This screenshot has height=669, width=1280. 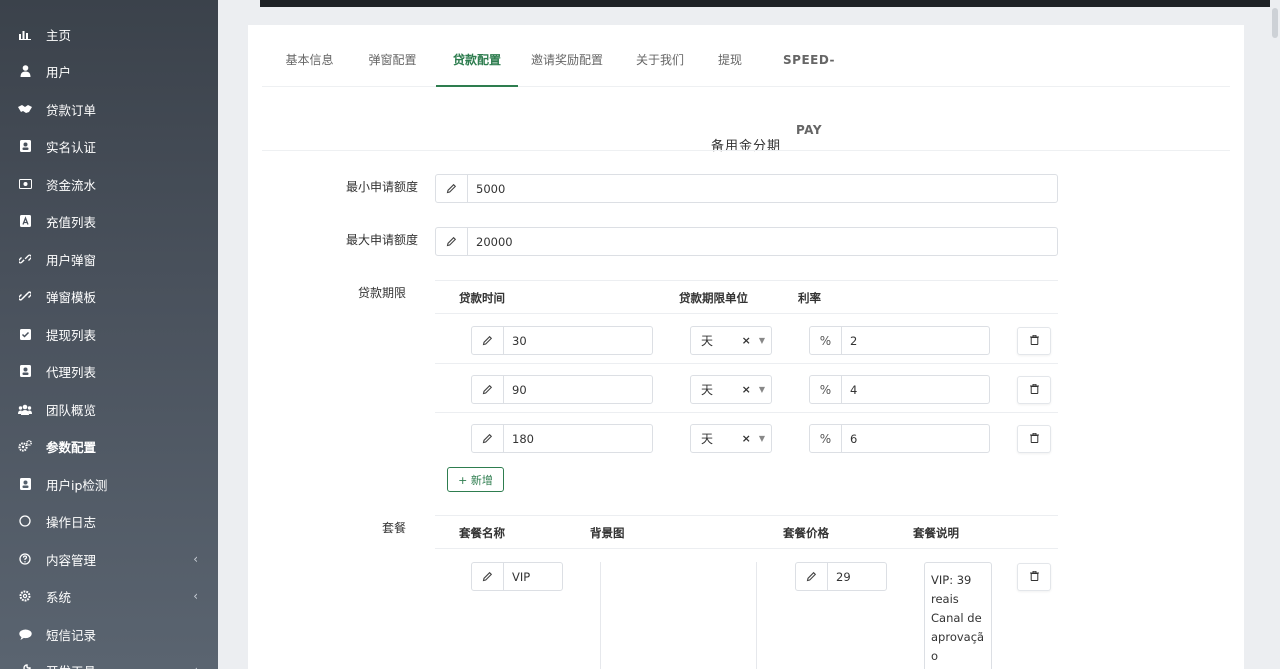 I want to click on tab-popup-config: 弹窗配置, so click(x=392, y=56).